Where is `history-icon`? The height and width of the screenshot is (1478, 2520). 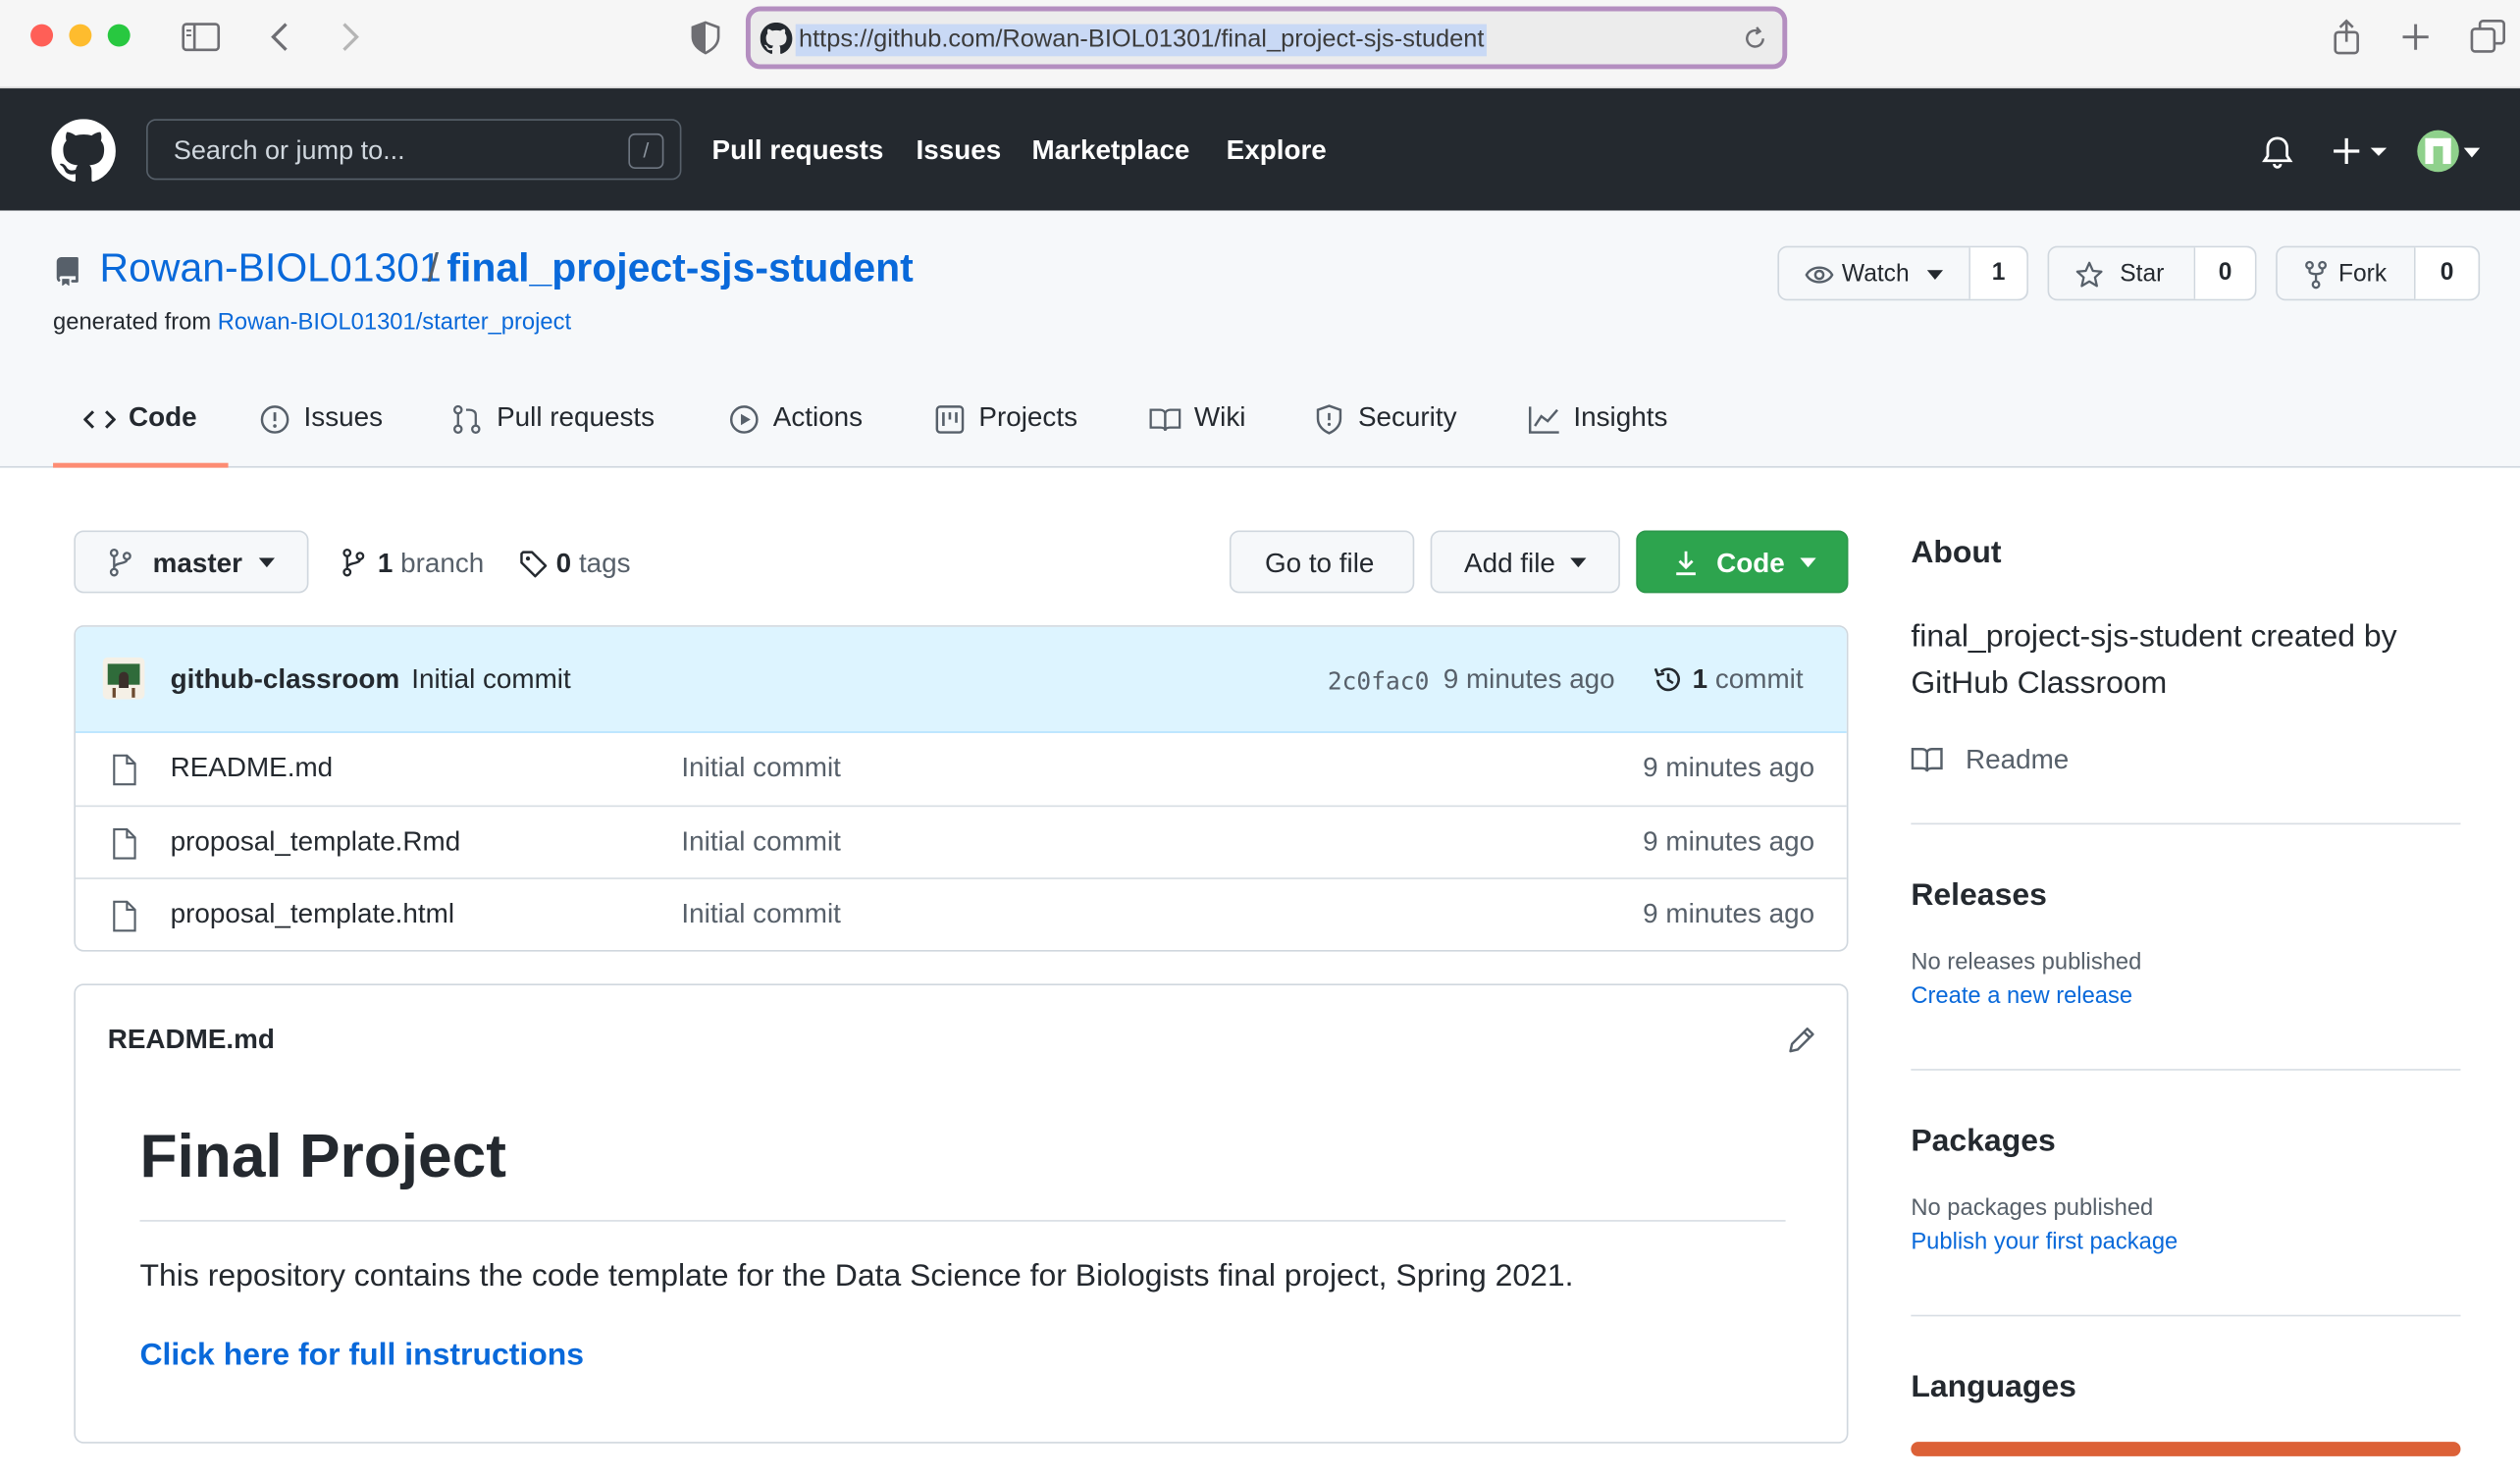
history-icon is located at coordinates (1667, 679).